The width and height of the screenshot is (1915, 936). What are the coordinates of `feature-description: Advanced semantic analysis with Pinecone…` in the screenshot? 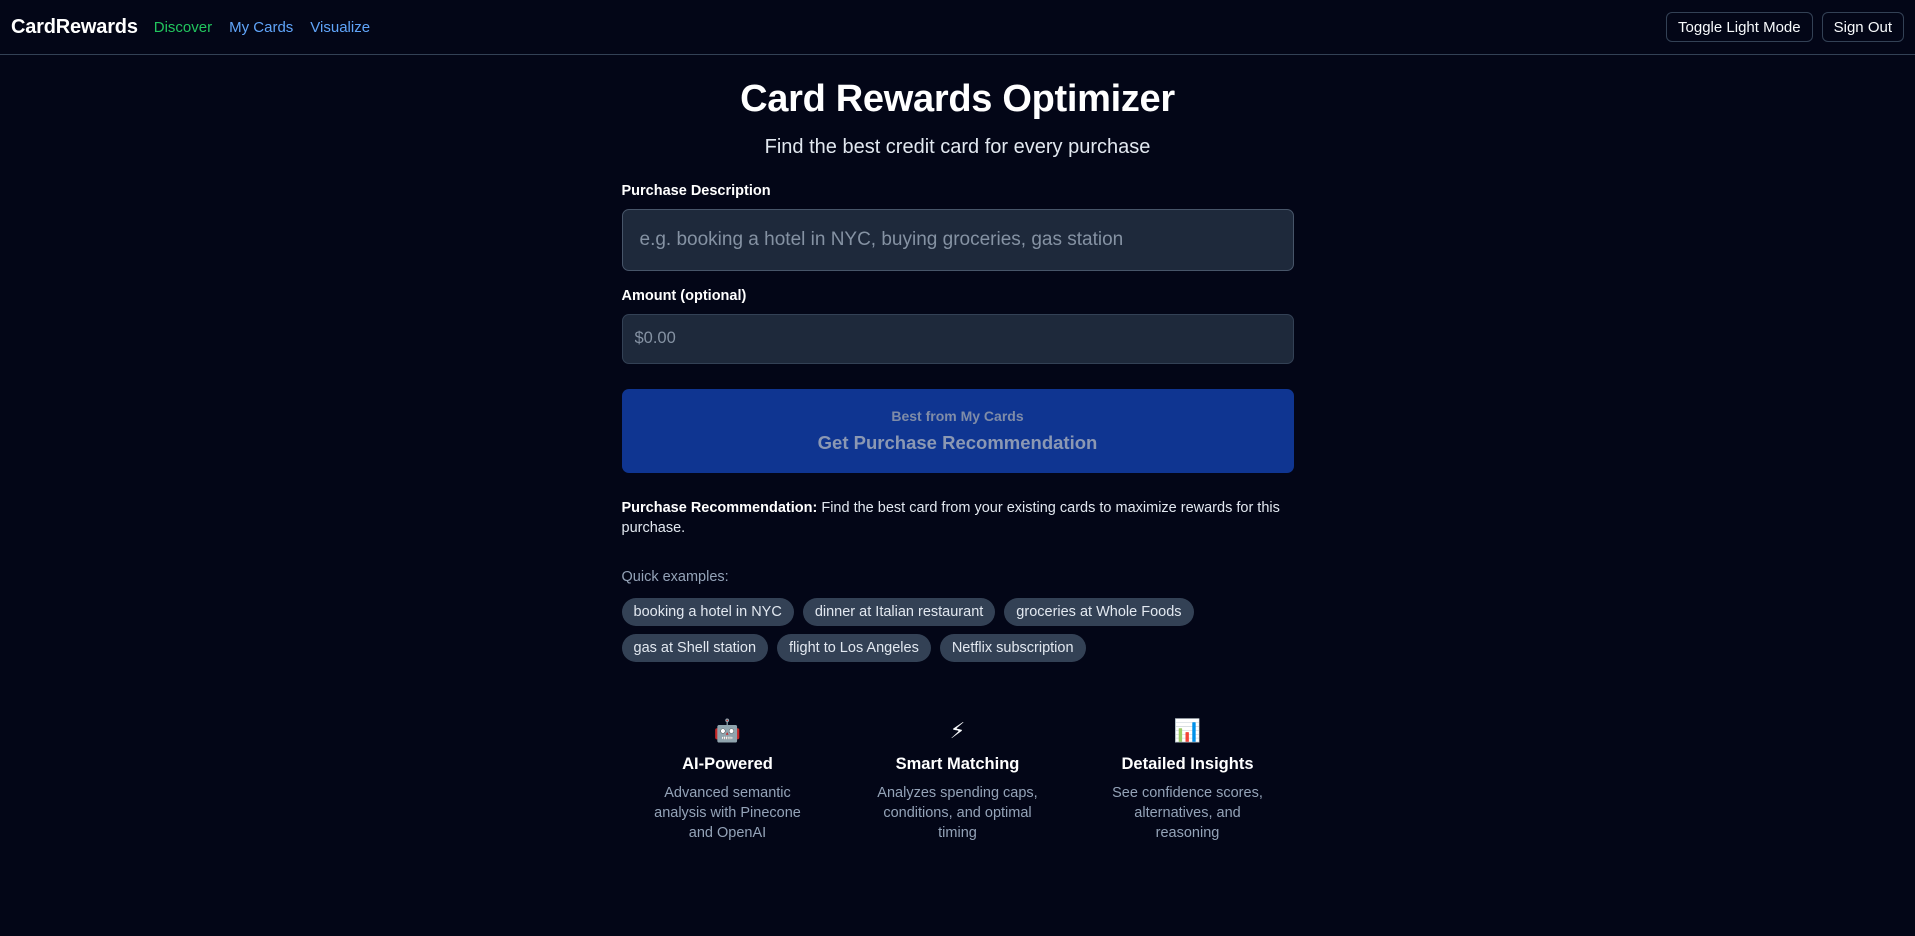 It's located at (727, 812).